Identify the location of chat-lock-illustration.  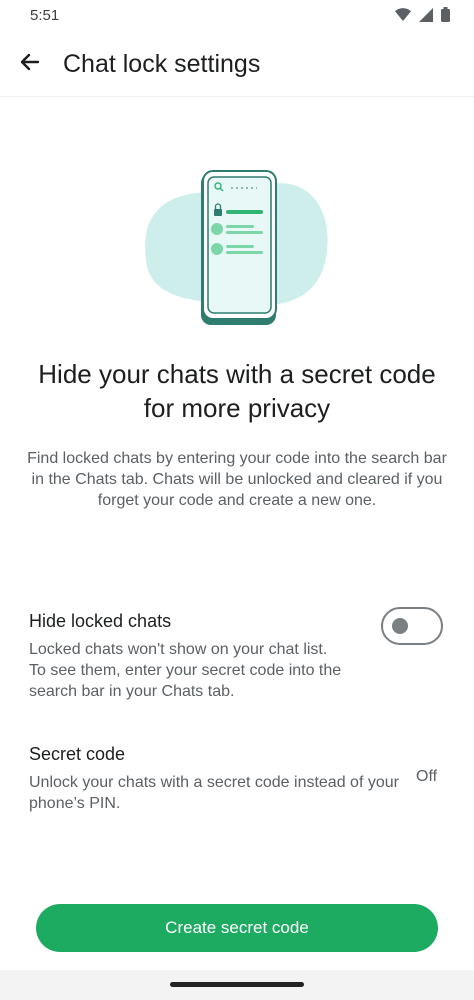
(237, 247).